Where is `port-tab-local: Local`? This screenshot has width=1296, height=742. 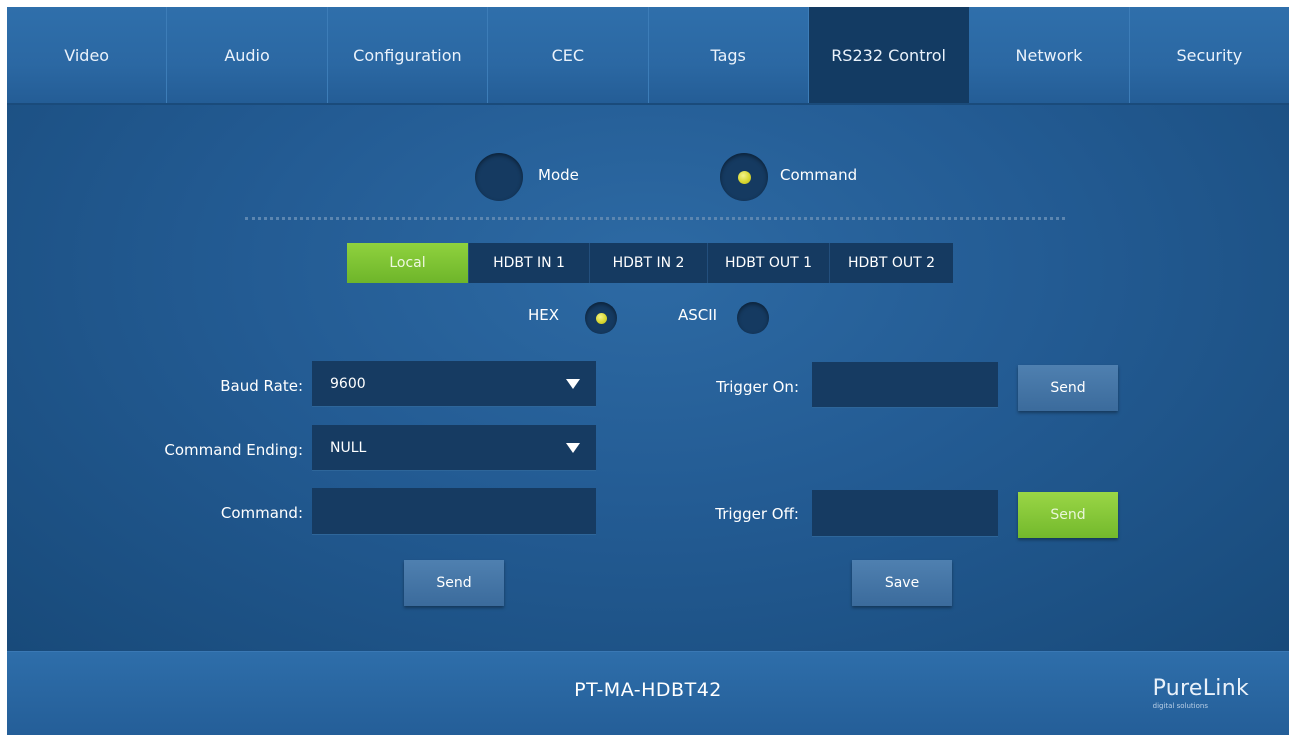
port-tab-local: Local is located at coordinates (407, 263).